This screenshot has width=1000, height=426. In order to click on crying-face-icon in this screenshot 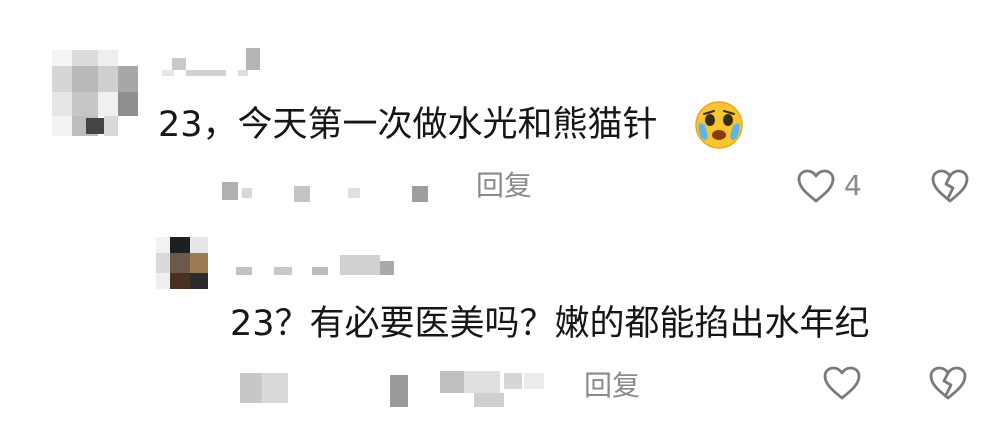, I will do `click(719, 125)`.